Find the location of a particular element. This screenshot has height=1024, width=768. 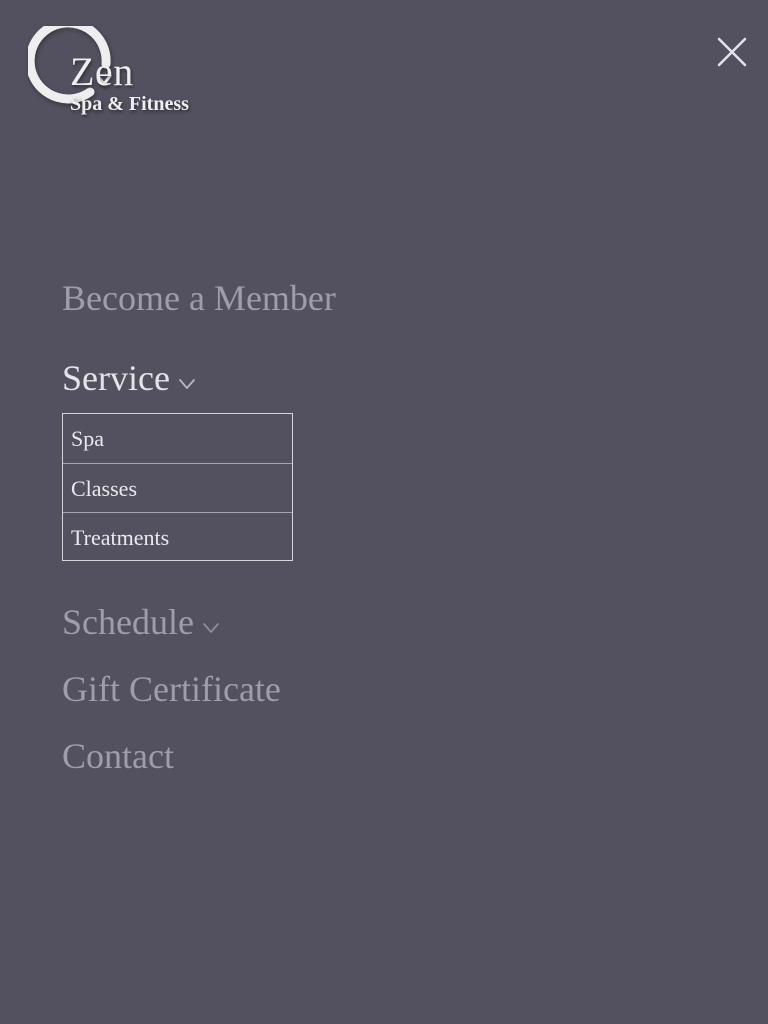

nav-item-gift-certificate: Gift Certificate is located at coordinates (171, 689).